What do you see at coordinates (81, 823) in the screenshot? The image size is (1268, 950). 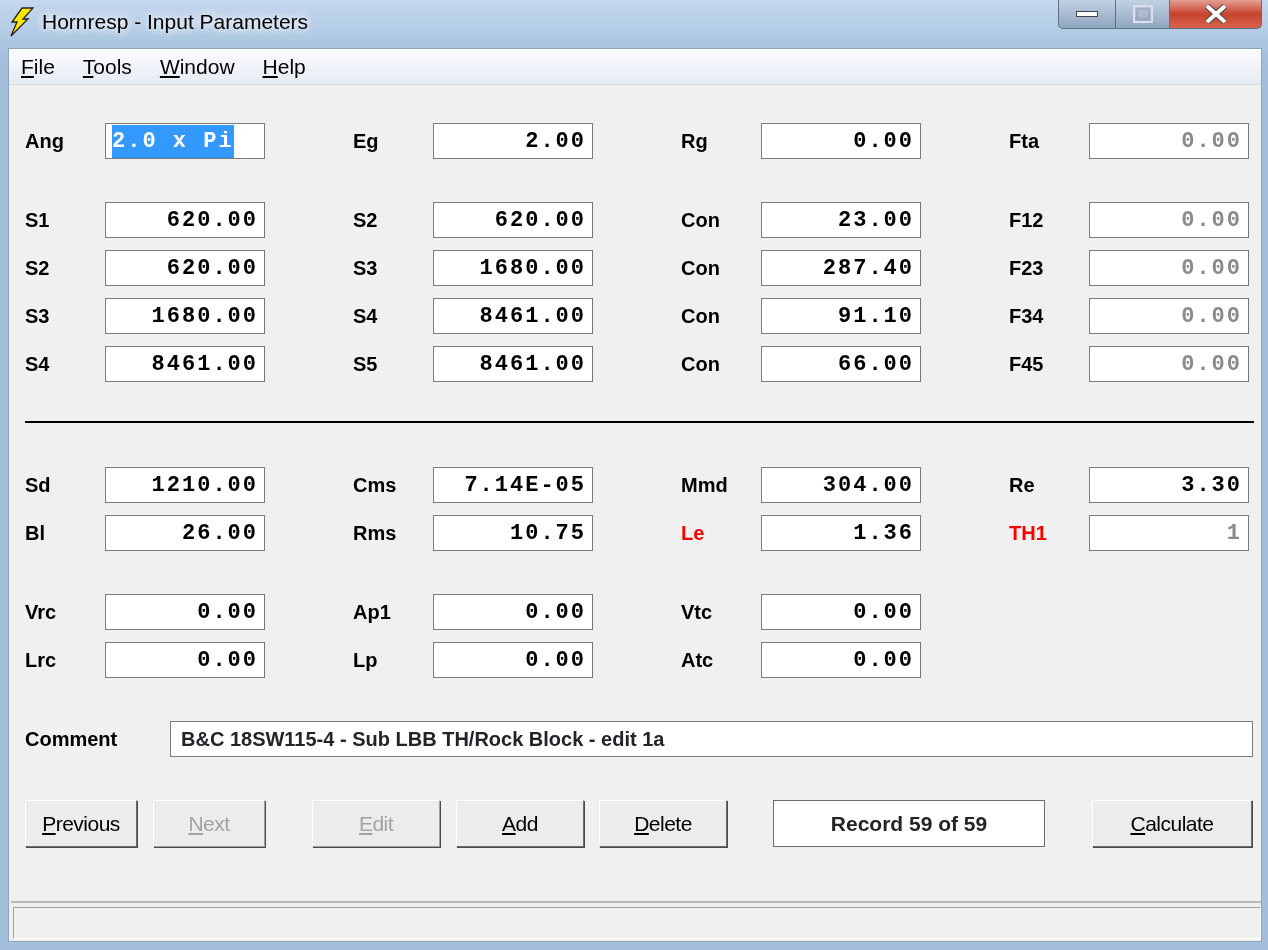 I see `push-button: Previous` at bounding box center [81, 823].